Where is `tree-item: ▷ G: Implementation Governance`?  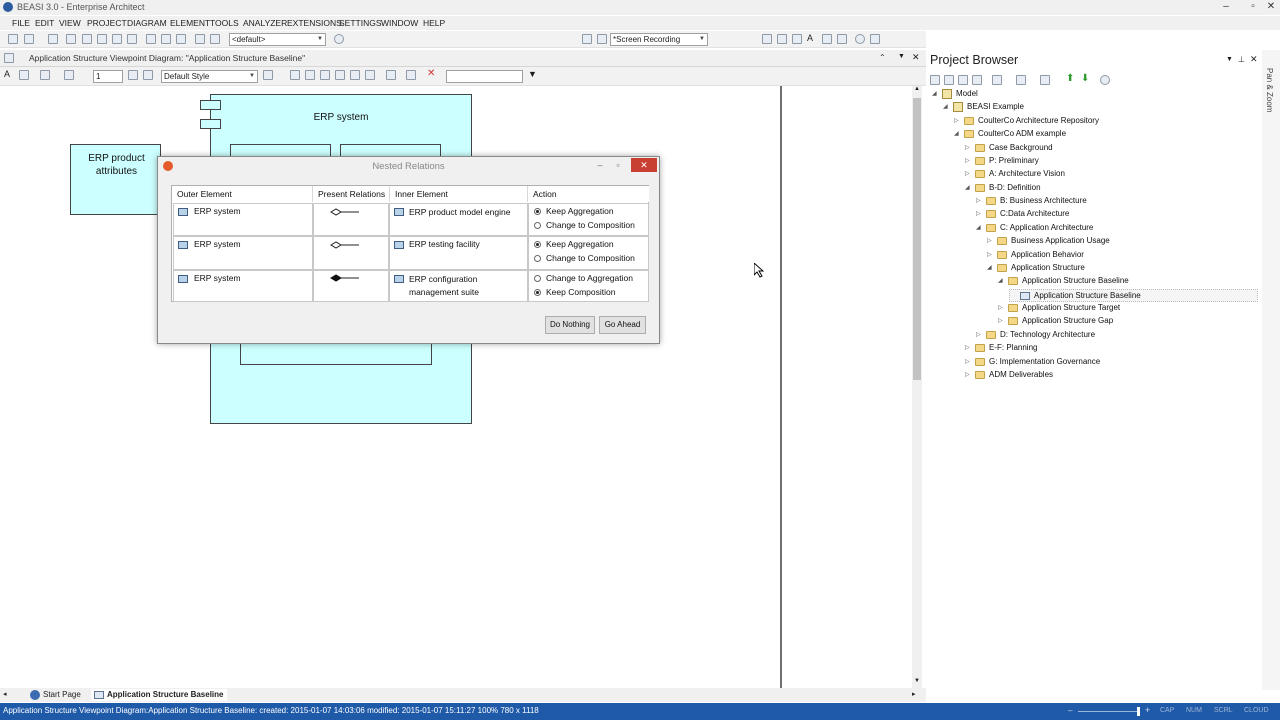
tree-item: ▷ G: Implementation Governance is located at coordinates (1111, 362).